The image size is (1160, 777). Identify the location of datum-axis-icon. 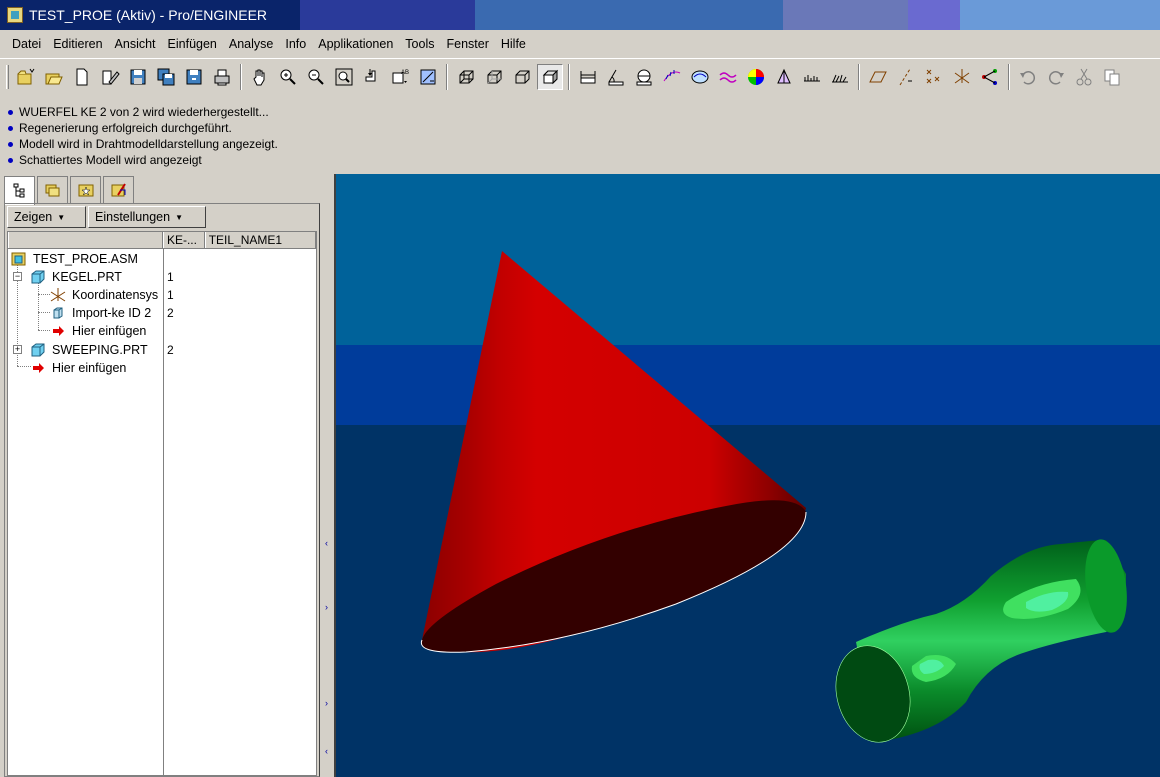
(906, 77).